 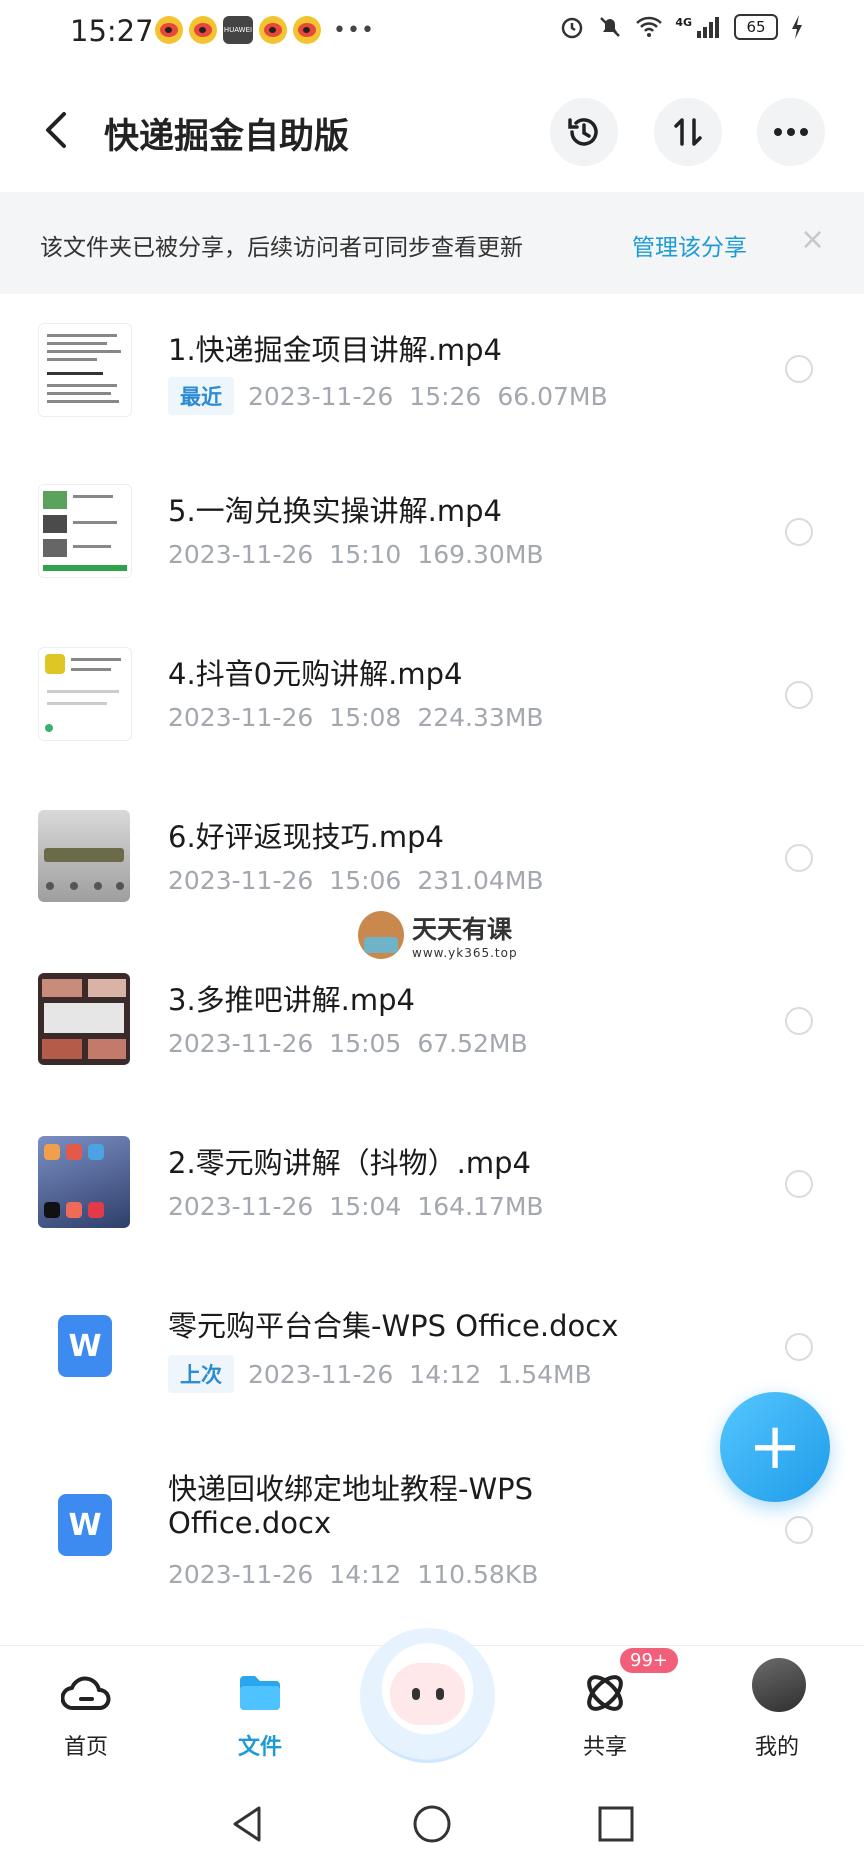 What do you see at coordinates (689, 245) in the screenshot?
I see `manage-share-link: 管理该分享` at bounding box center [689, 245].